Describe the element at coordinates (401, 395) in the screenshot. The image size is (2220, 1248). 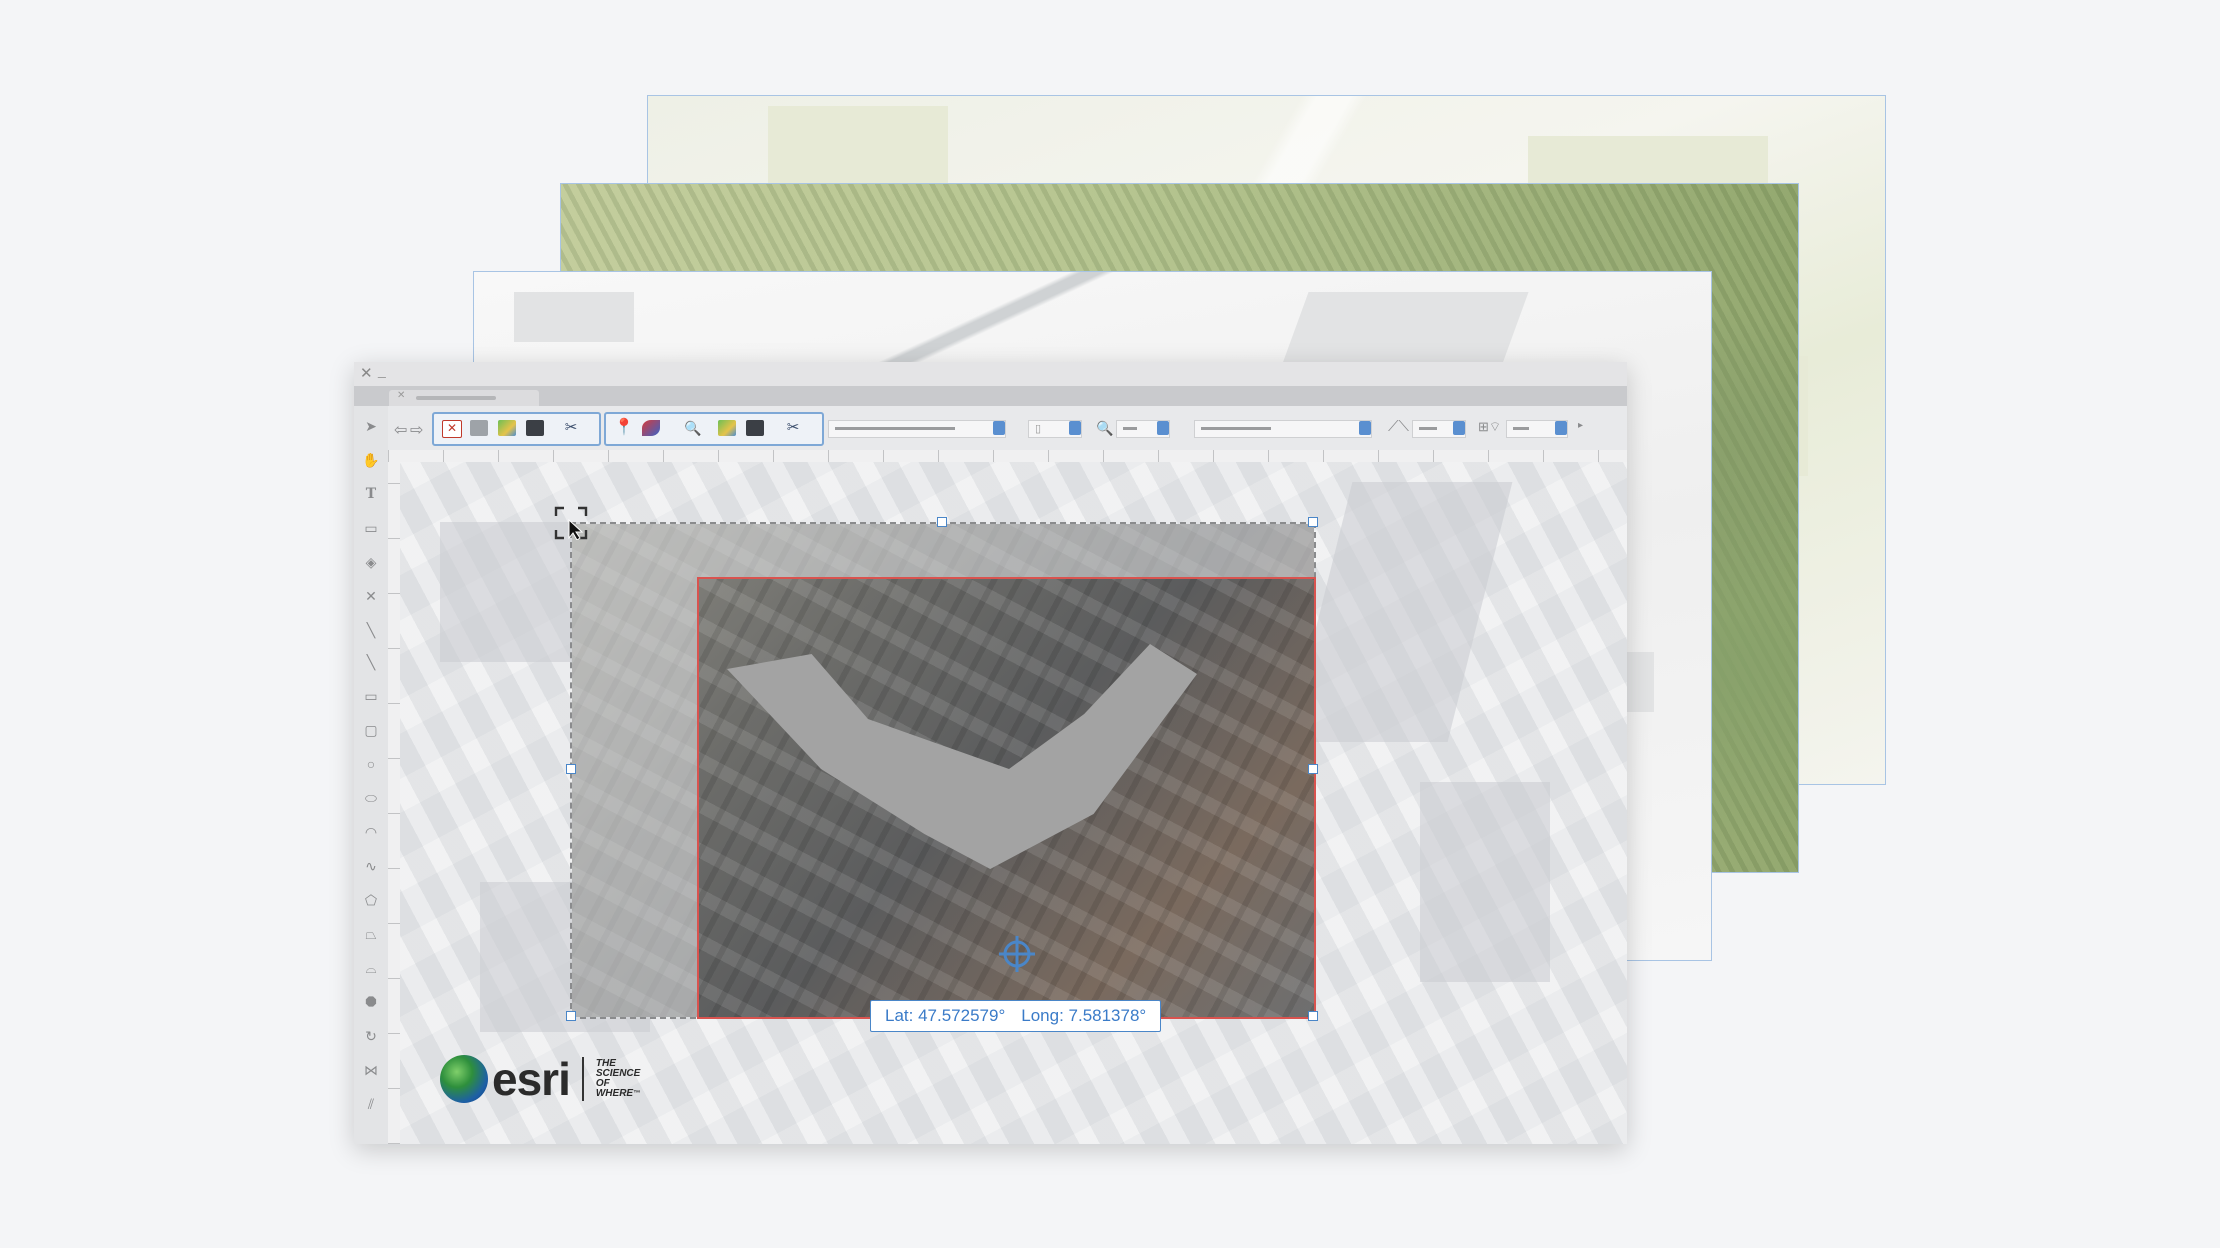
I see `tab-close-icon: ✕` at that location.